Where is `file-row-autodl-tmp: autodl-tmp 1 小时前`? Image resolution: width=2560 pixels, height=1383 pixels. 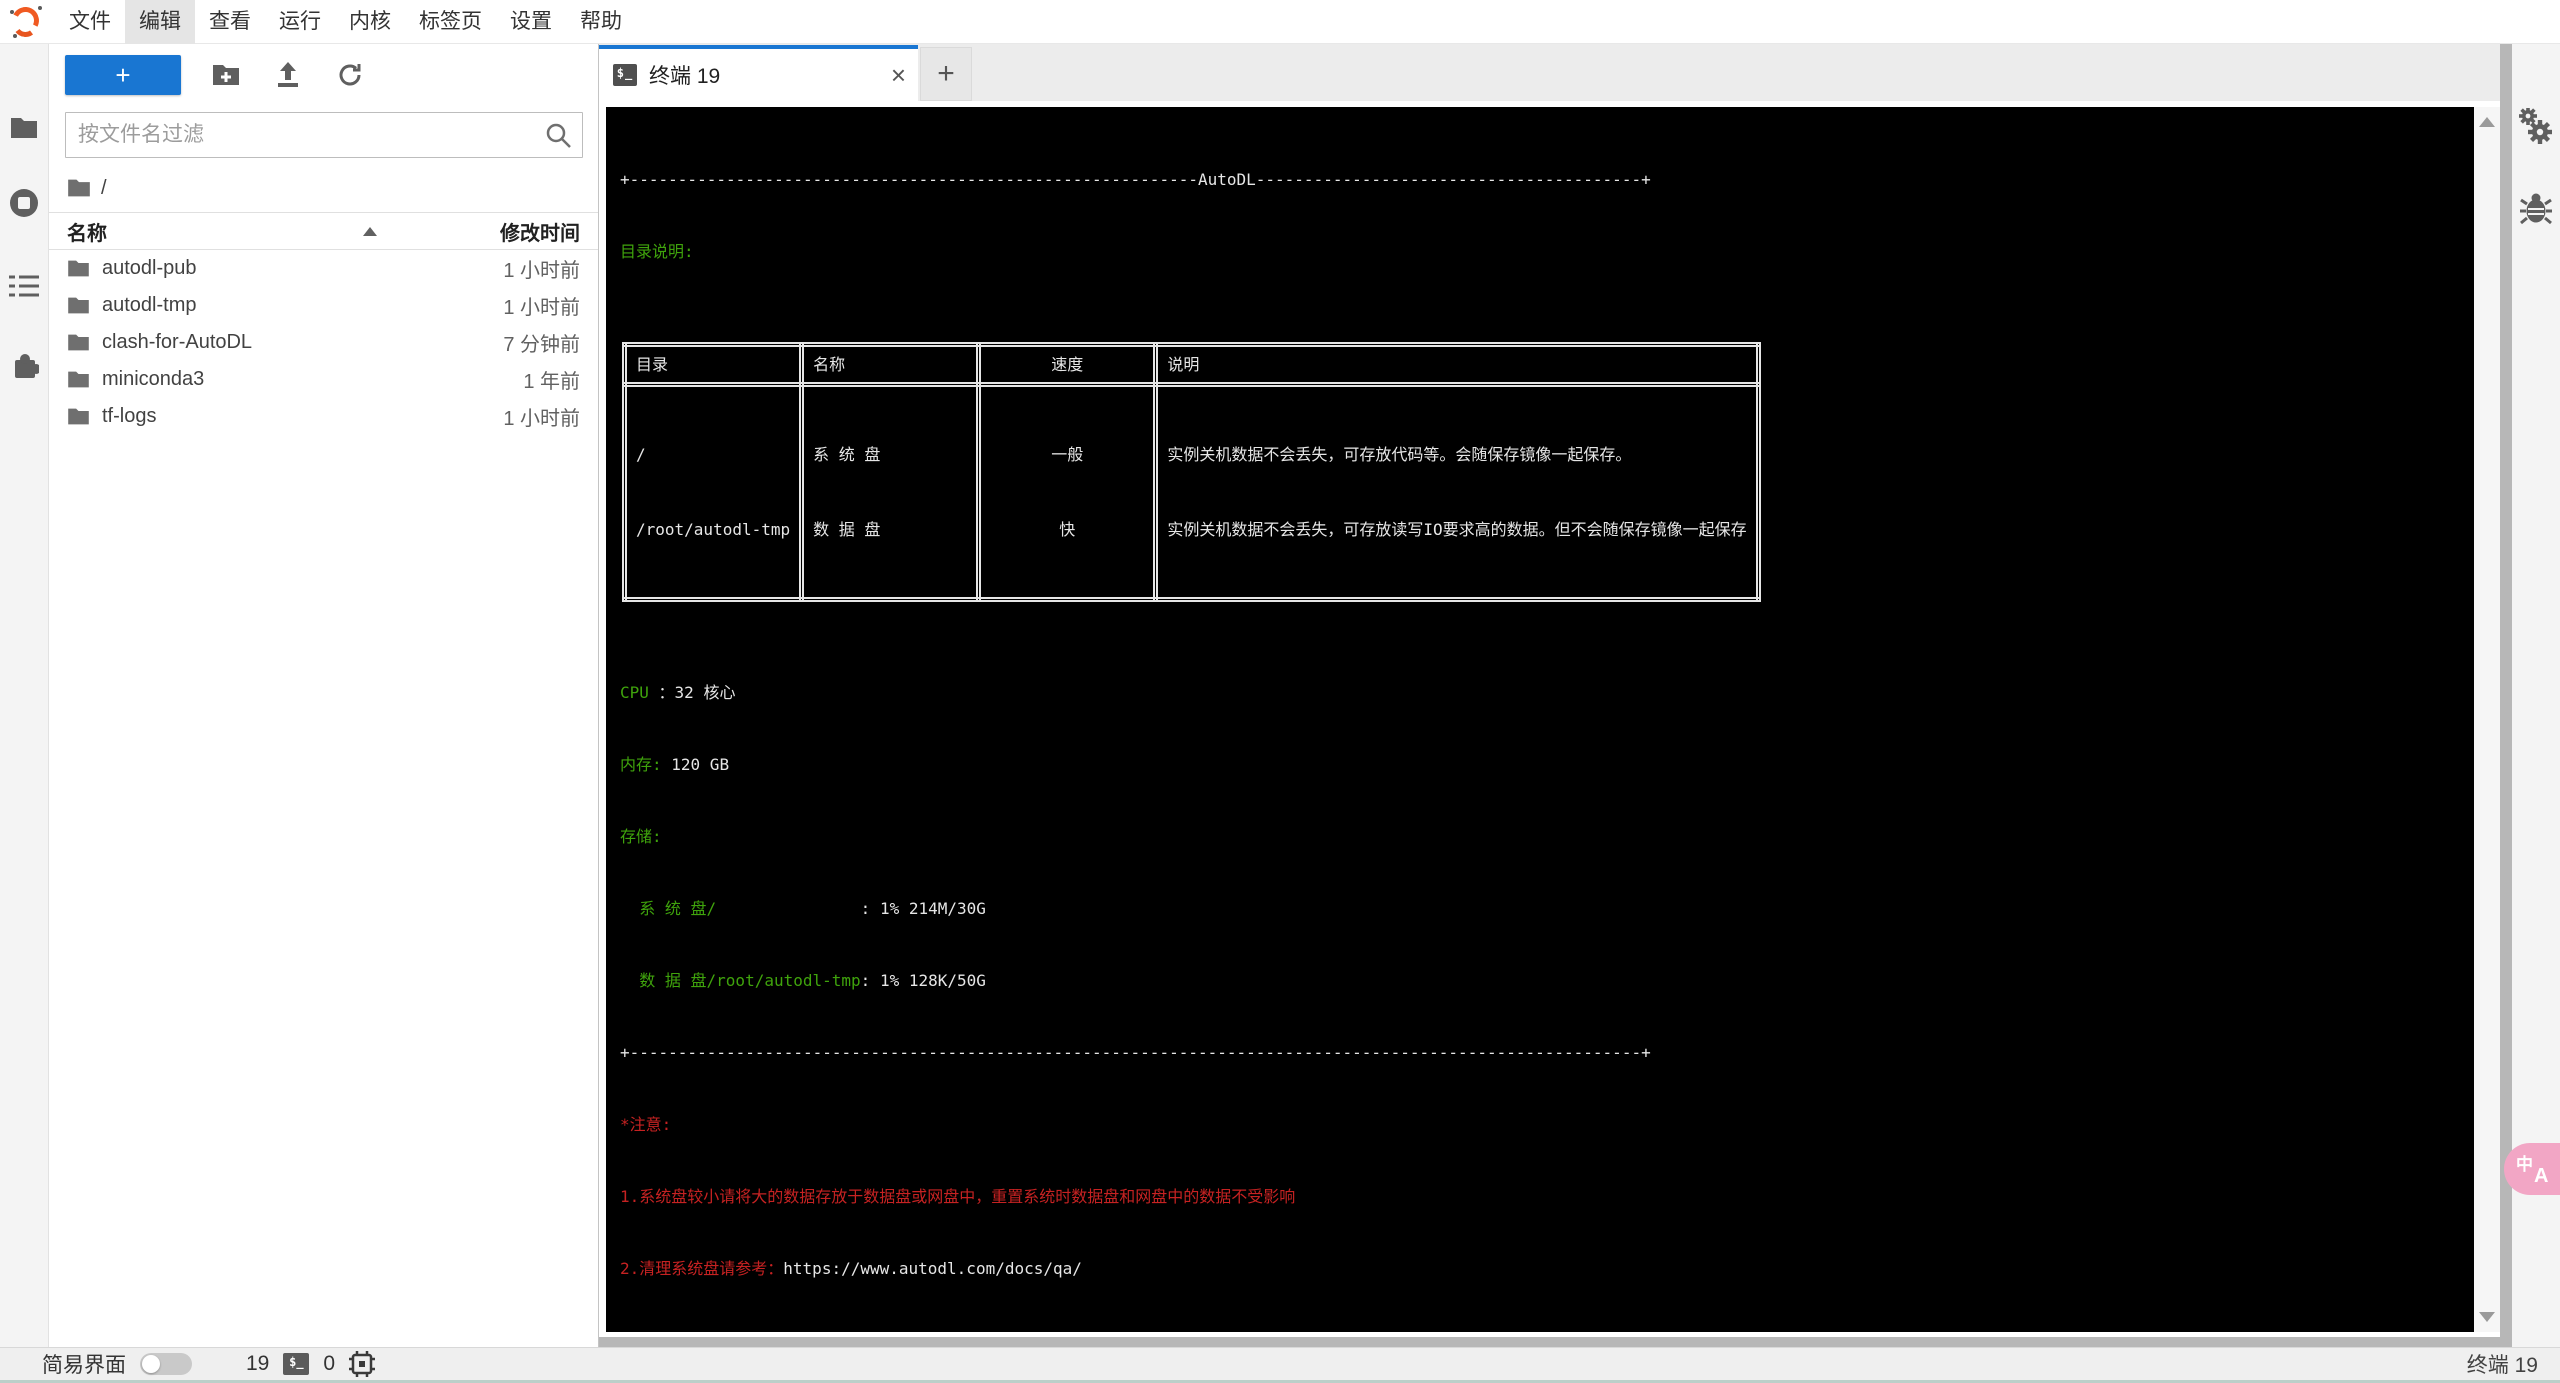
file-row-autodl-tmp: autodl-tmp 1 小时前 is located at coordinates (323, 305).